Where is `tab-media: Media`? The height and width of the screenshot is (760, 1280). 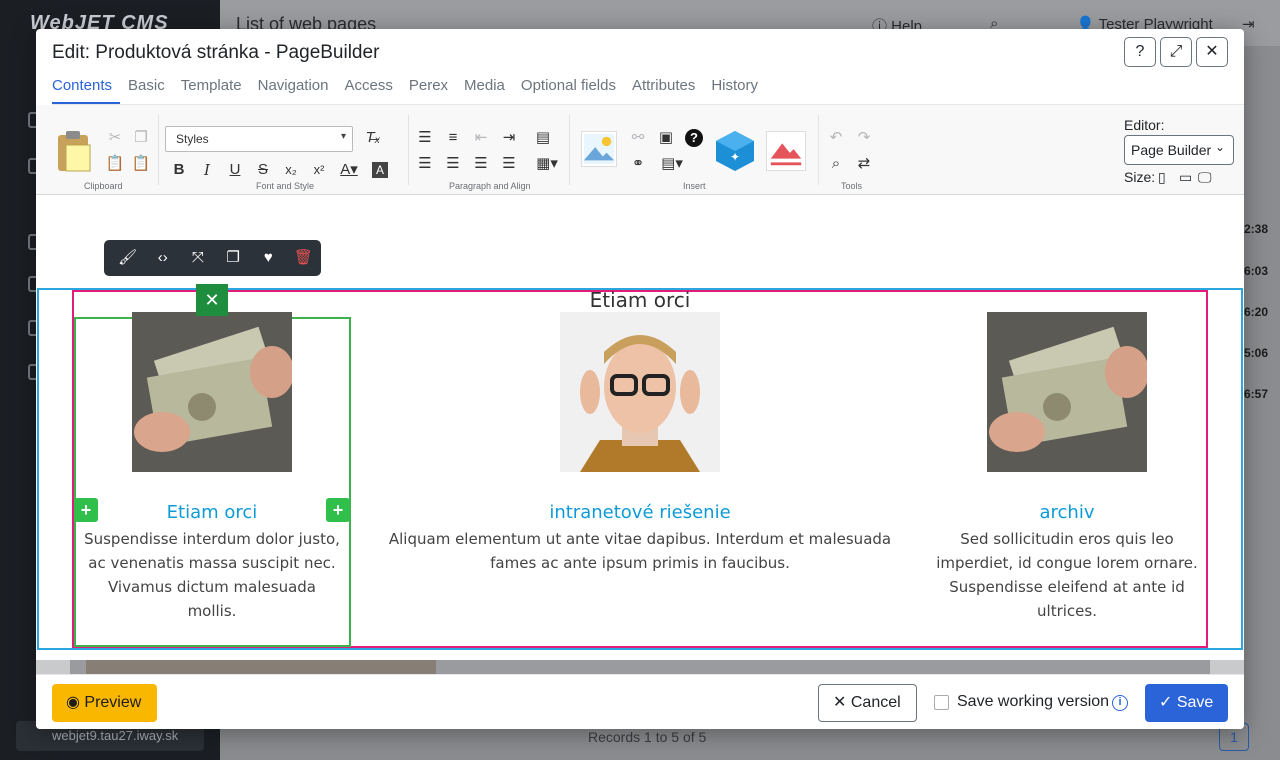
tab-media: Media is located at coordinates (484, 90).